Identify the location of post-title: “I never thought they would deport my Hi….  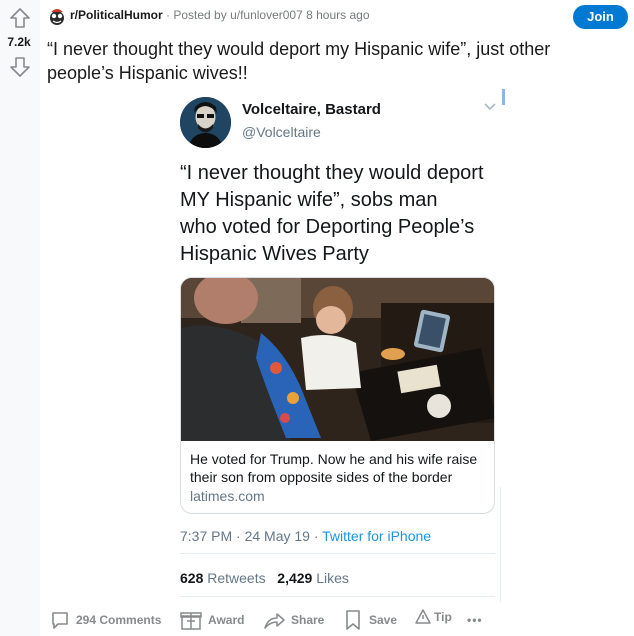
(332, 61).